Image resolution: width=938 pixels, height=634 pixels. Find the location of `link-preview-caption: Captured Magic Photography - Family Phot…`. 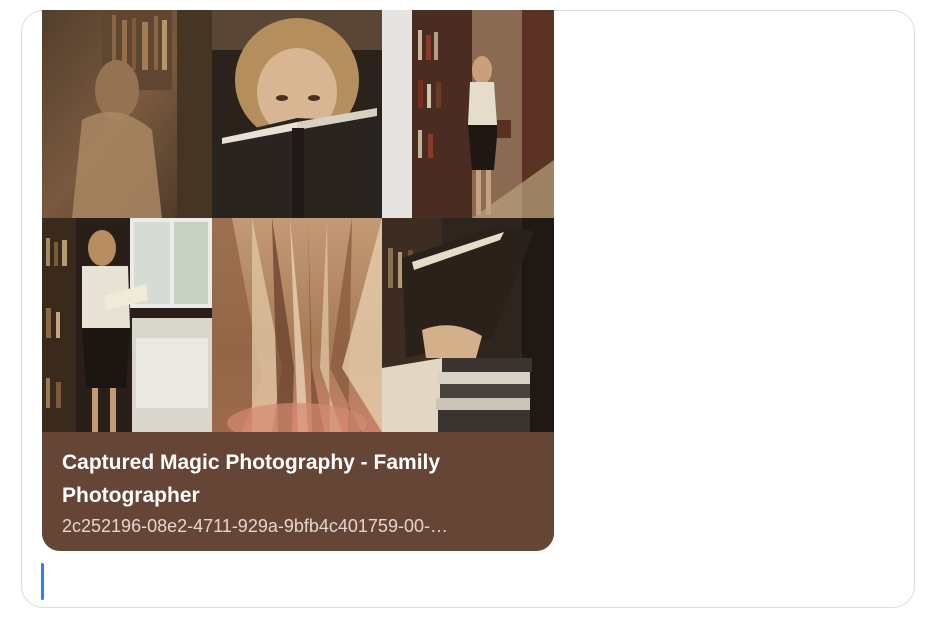

link-preview-caption: Captured Magic Photography - Family Phot… is located at coordinates (298, 491).